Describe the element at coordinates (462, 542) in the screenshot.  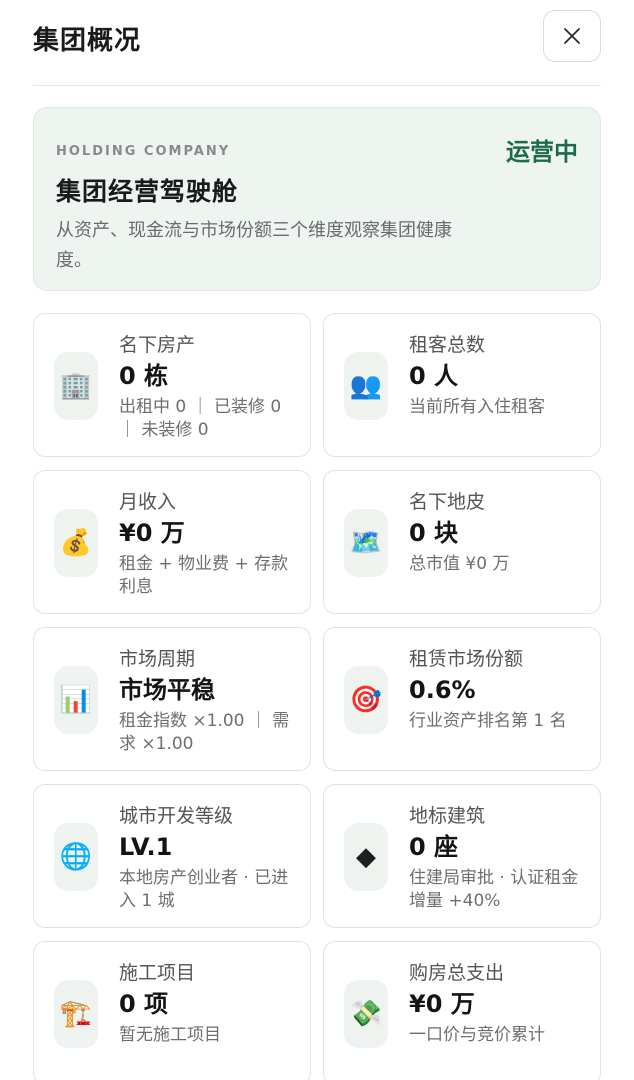
I see `stat-card-land: 🗺️ 名下地皮 0 块 总市值 ¥0 万` at that location.